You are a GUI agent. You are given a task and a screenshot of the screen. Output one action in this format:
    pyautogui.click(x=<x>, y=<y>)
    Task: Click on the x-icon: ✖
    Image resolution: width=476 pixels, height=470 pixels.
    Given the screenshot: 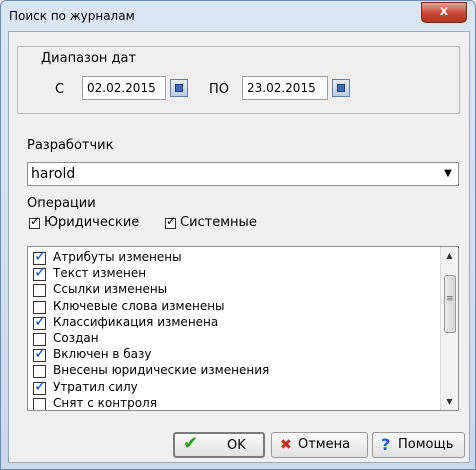 What is the action you would take?
    pyautogui.click(x=286, y=445)
    